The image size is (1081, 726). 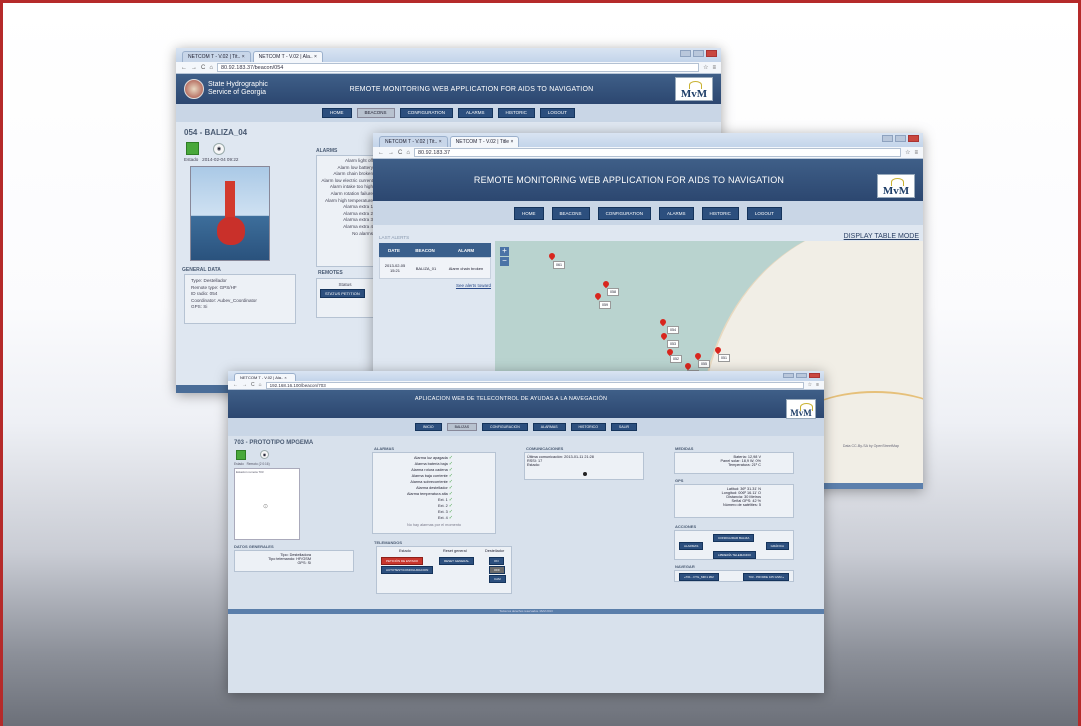 I want to click on telemando-library-button: LIBRERÍA TELEMANDO, so click(x=734, y=555).